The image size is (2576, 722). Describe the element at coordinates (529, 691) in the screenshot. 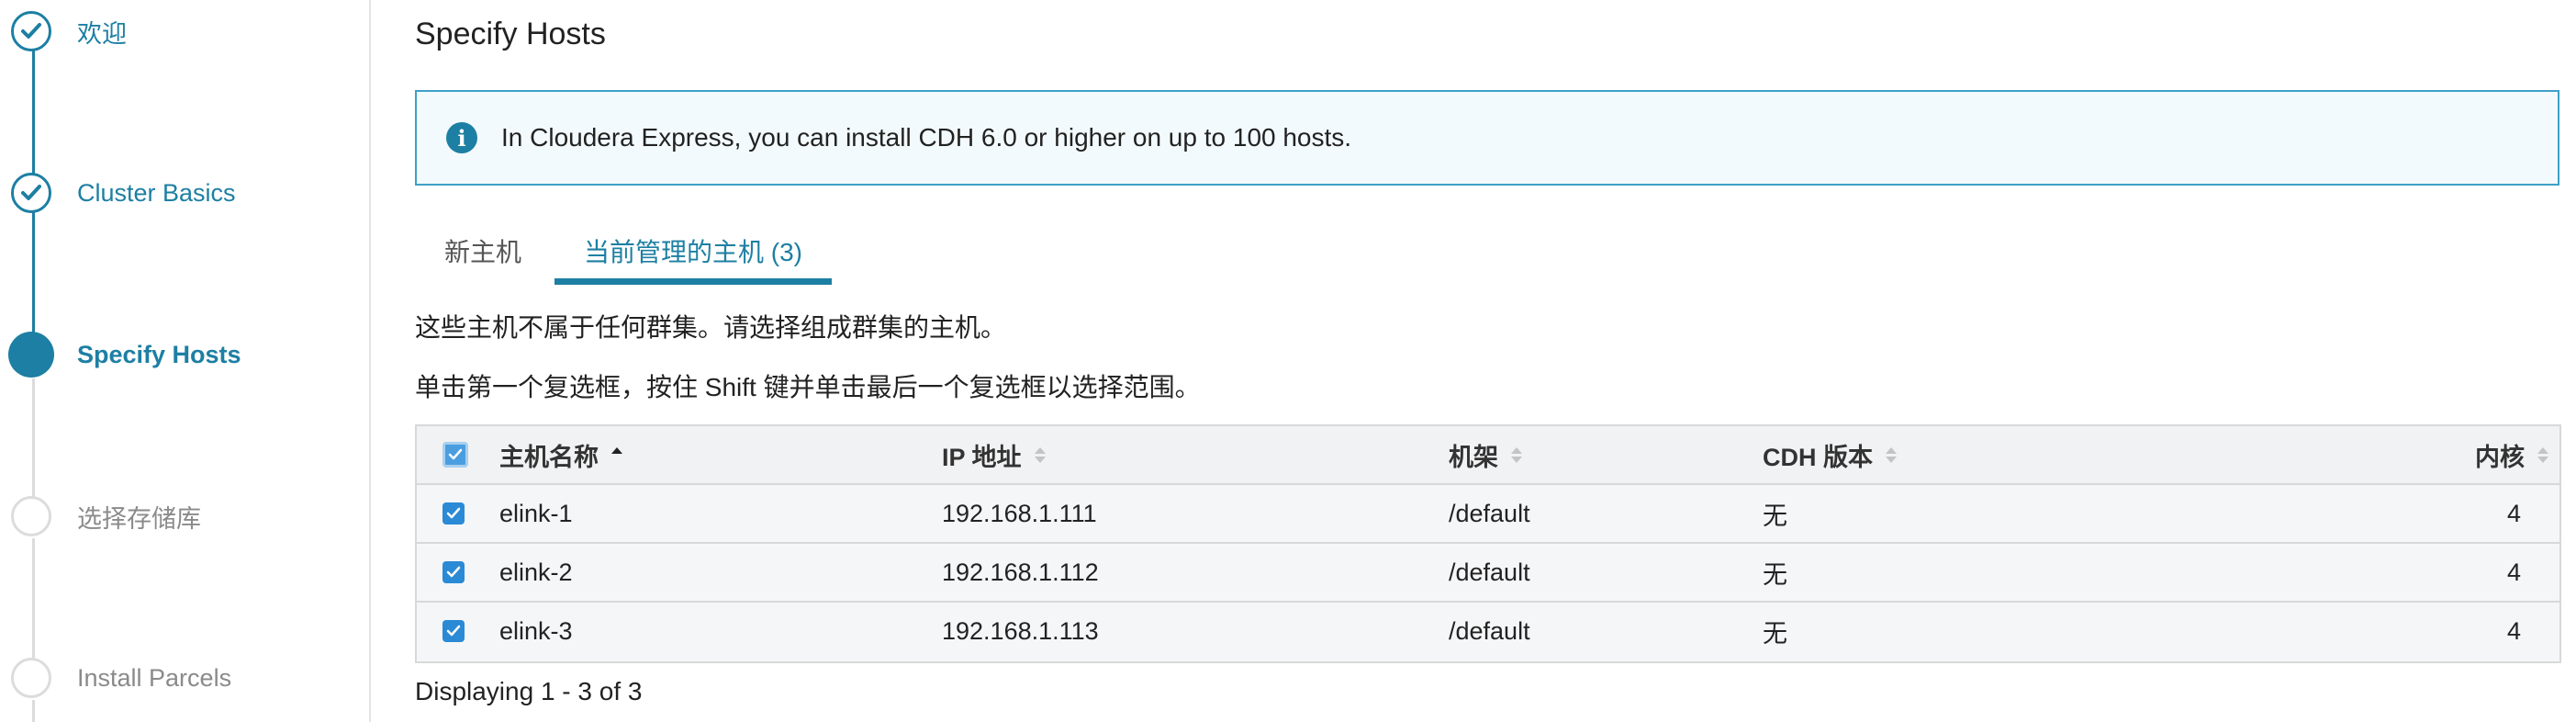

I see `pagination-summary: Displaying 1 - 3 of 3` at that location.